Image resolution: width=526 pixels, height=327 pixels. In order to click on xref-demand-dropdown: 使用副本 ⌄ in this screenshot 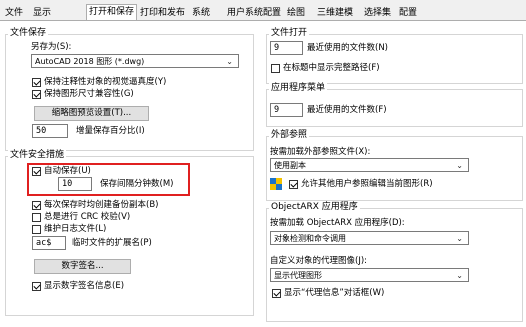, I will do `click(369, 165)`.